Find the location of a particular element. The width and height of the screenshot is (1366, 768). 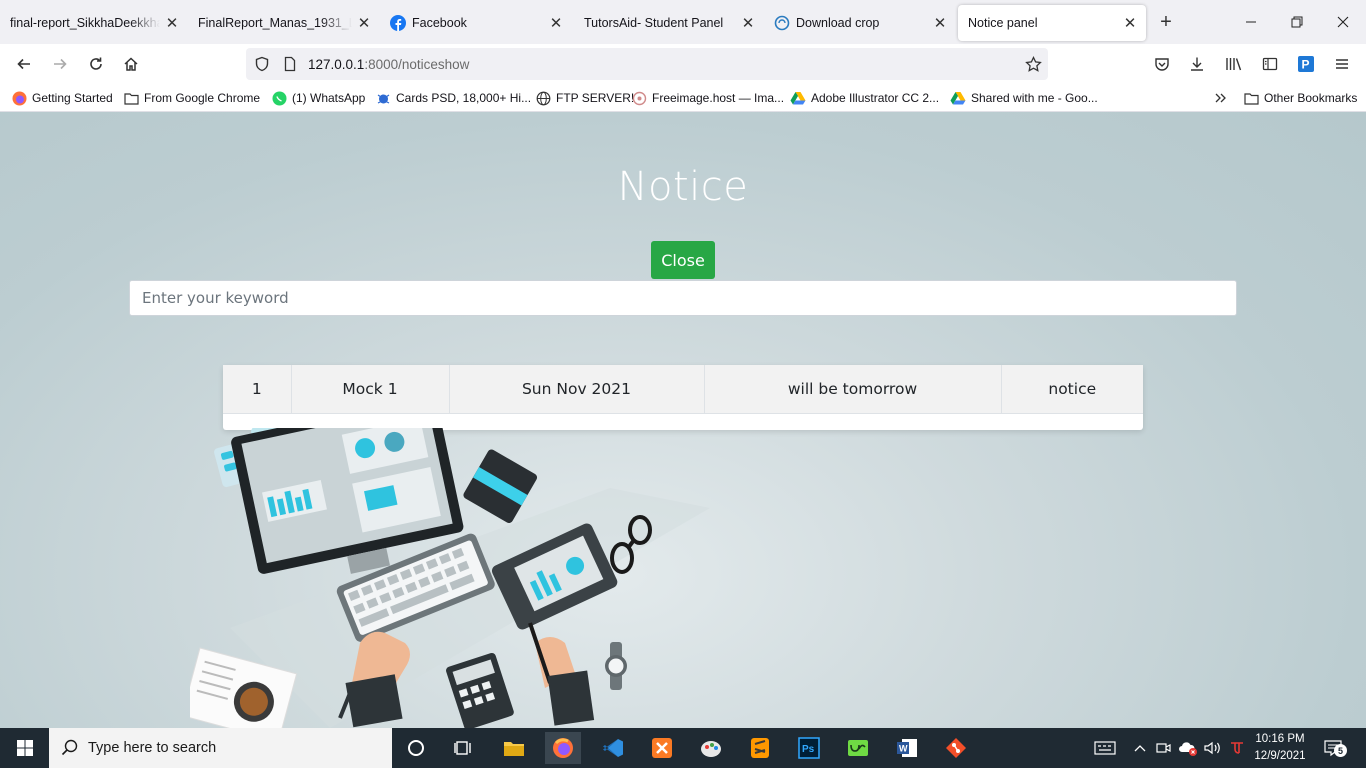

clock-date: 12/9/2021 is located at coordinates (1280, 756).